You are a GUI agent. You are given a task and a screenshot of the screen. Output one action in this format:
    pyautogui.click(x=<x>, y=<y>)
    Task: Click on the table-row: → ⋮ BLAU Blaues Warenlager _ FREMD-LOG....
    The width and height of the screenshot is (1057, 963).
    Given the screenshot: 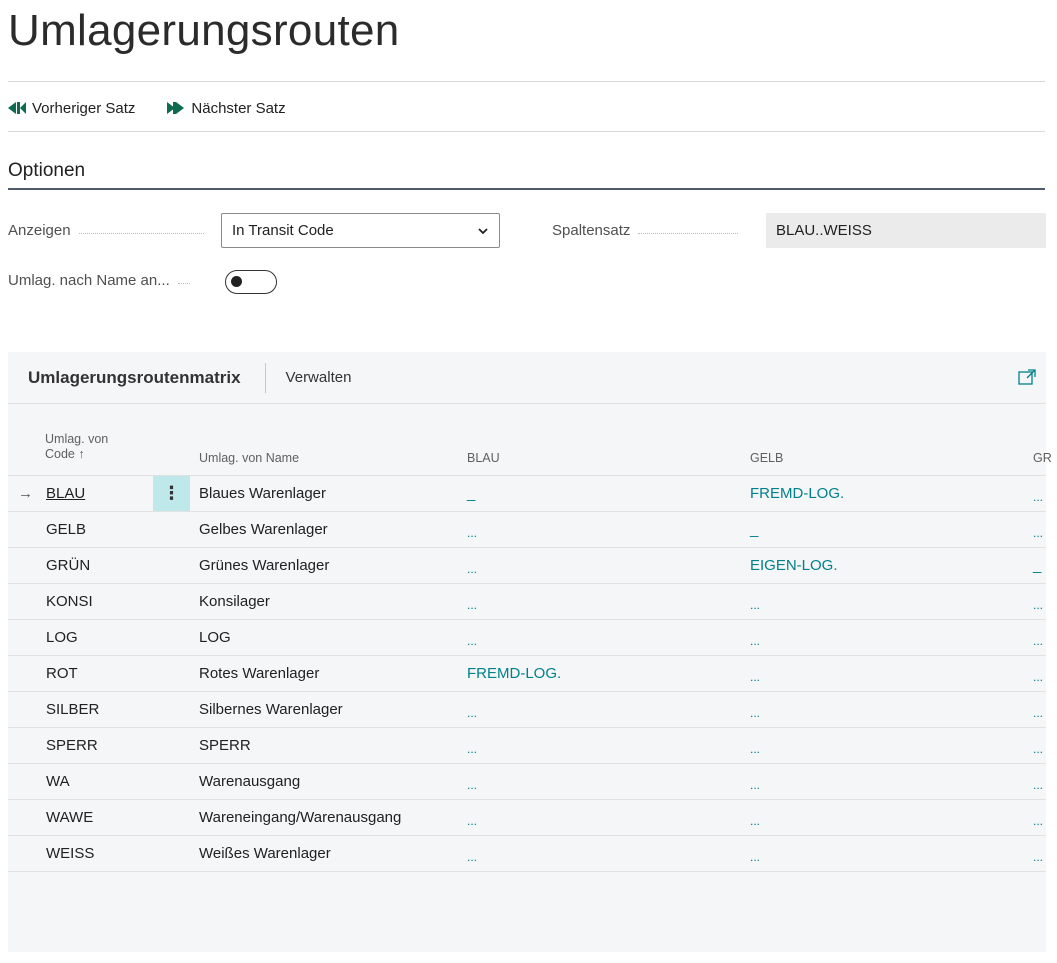 What is the action you would take?
    pyautogui.click(x=527, y=494)
    